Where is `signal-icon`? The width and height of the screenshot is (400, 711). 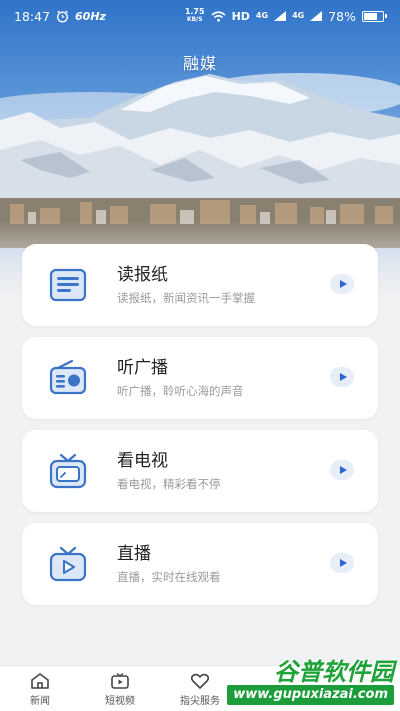
signal-icon is located at coordinates (280, 16).